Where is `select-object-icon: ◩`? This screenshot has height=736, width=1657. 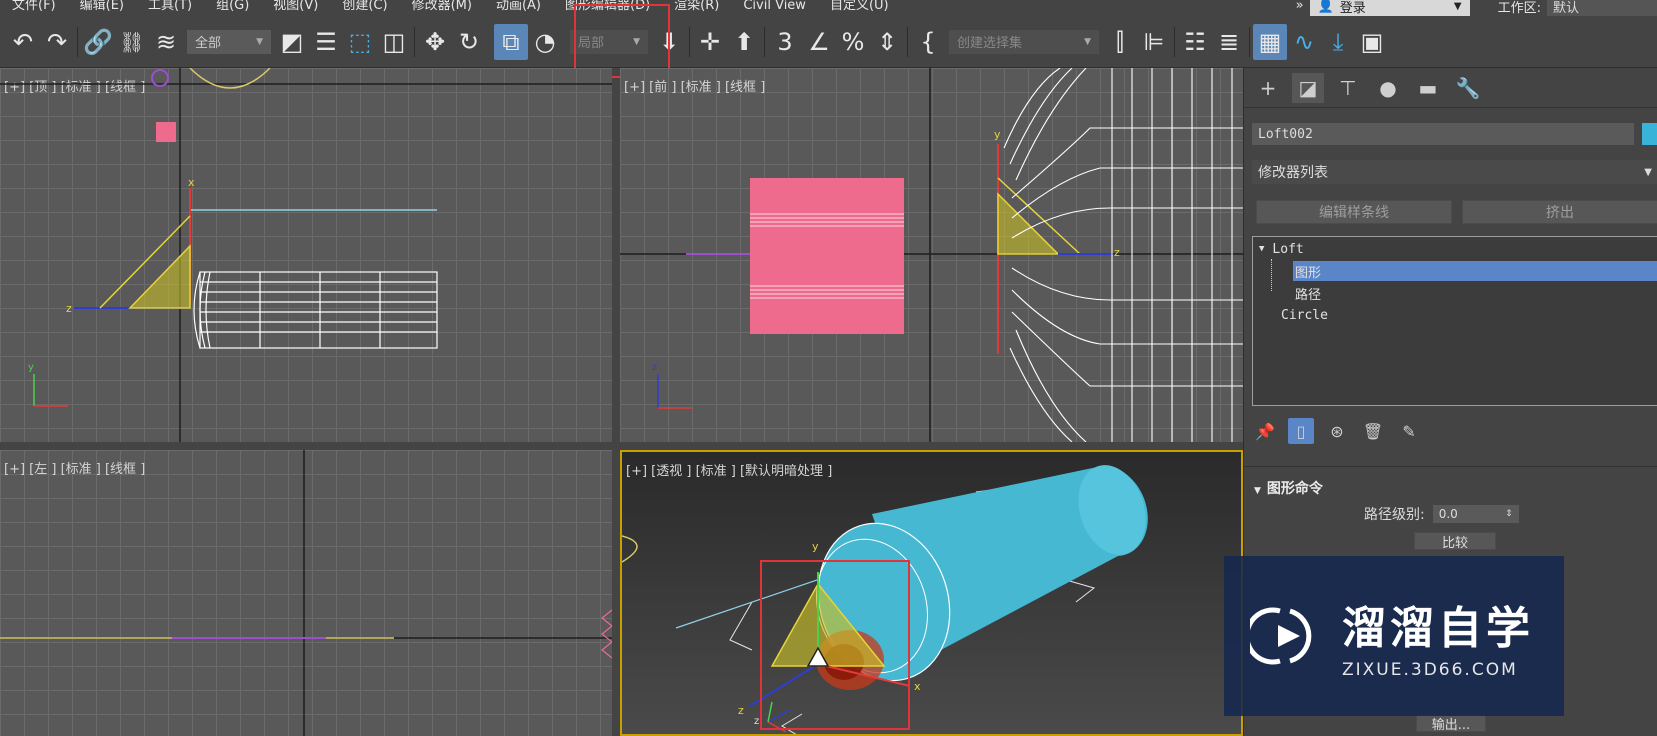
select-object-icon: ◩ is located at coordinates (292, 42).